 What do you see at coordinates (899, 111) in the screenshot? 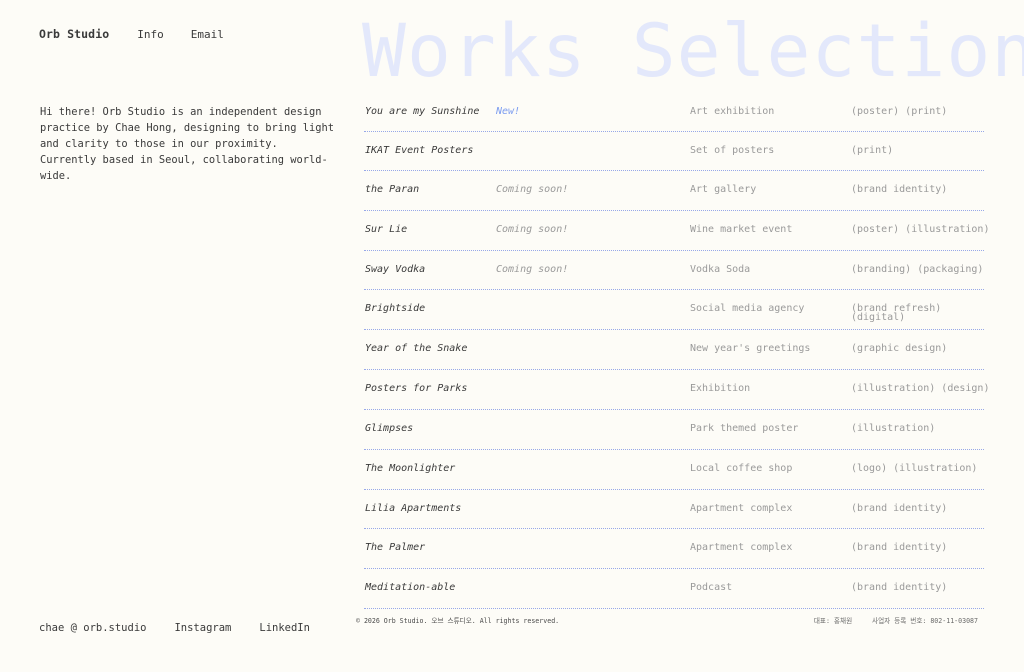
I see `work-tags: (poster) (print)` at bounding box center [899, 111].